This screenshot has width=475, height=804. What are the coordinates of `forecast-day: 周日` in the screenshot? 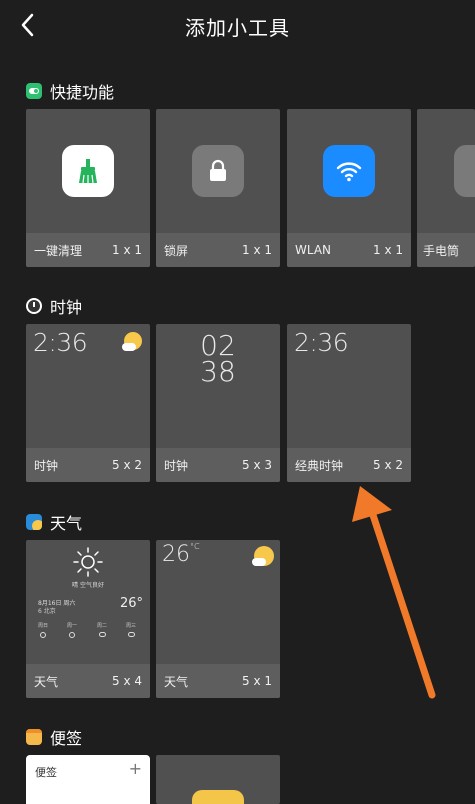 It's located at (43, 626).